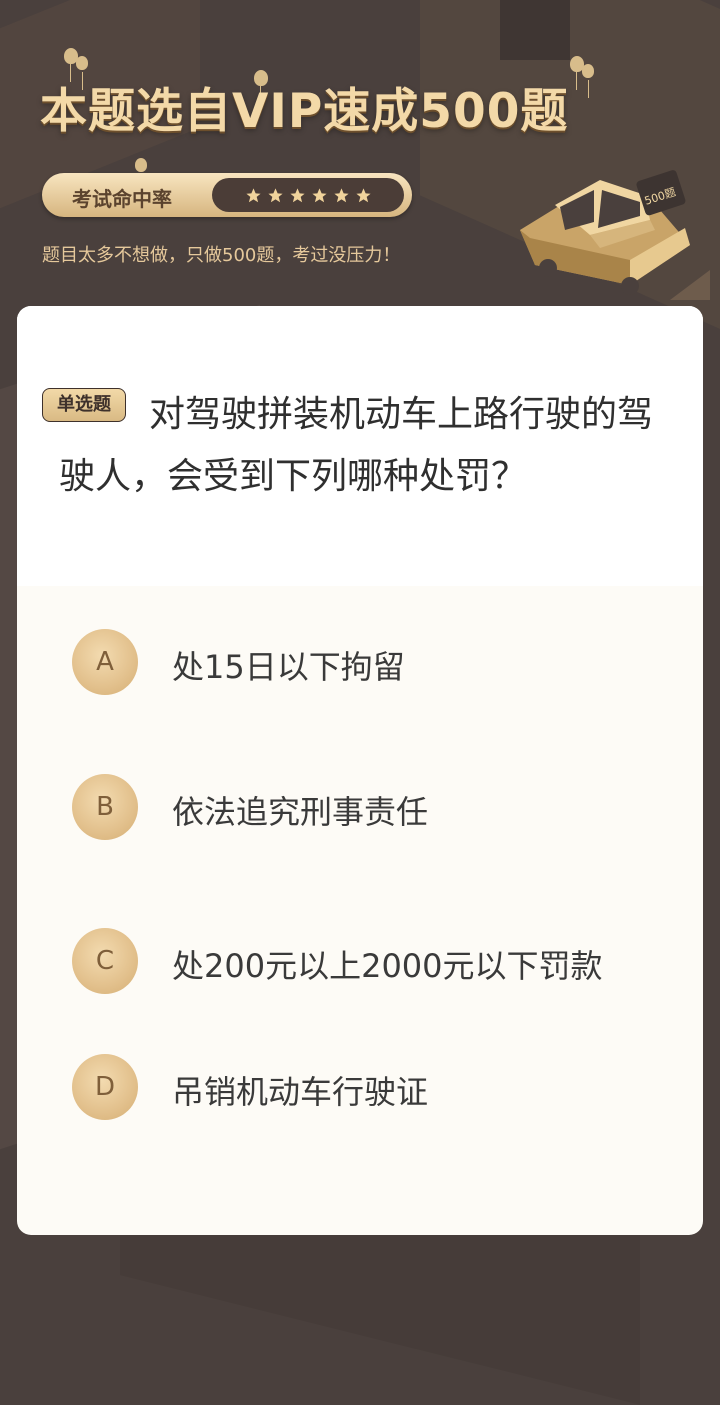  Describe the element at coordinates (122, 199) in the screenshot. I see `hit-rate-label: 考试命中率` at that location.